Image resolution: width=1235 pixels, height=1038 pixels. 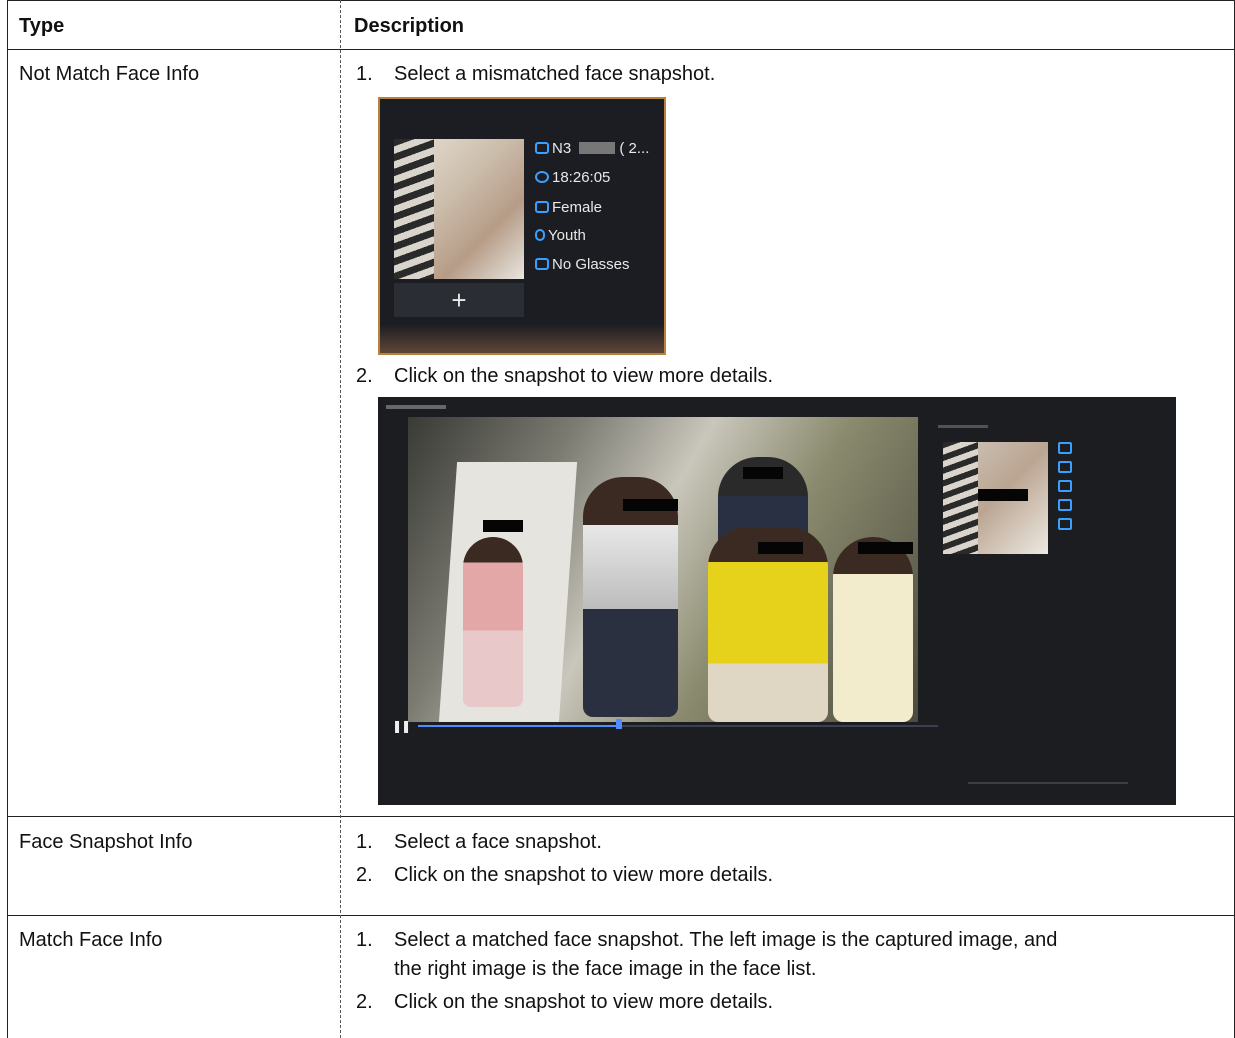 I want to click on gender-value: Female, so click(x=577, y=207).